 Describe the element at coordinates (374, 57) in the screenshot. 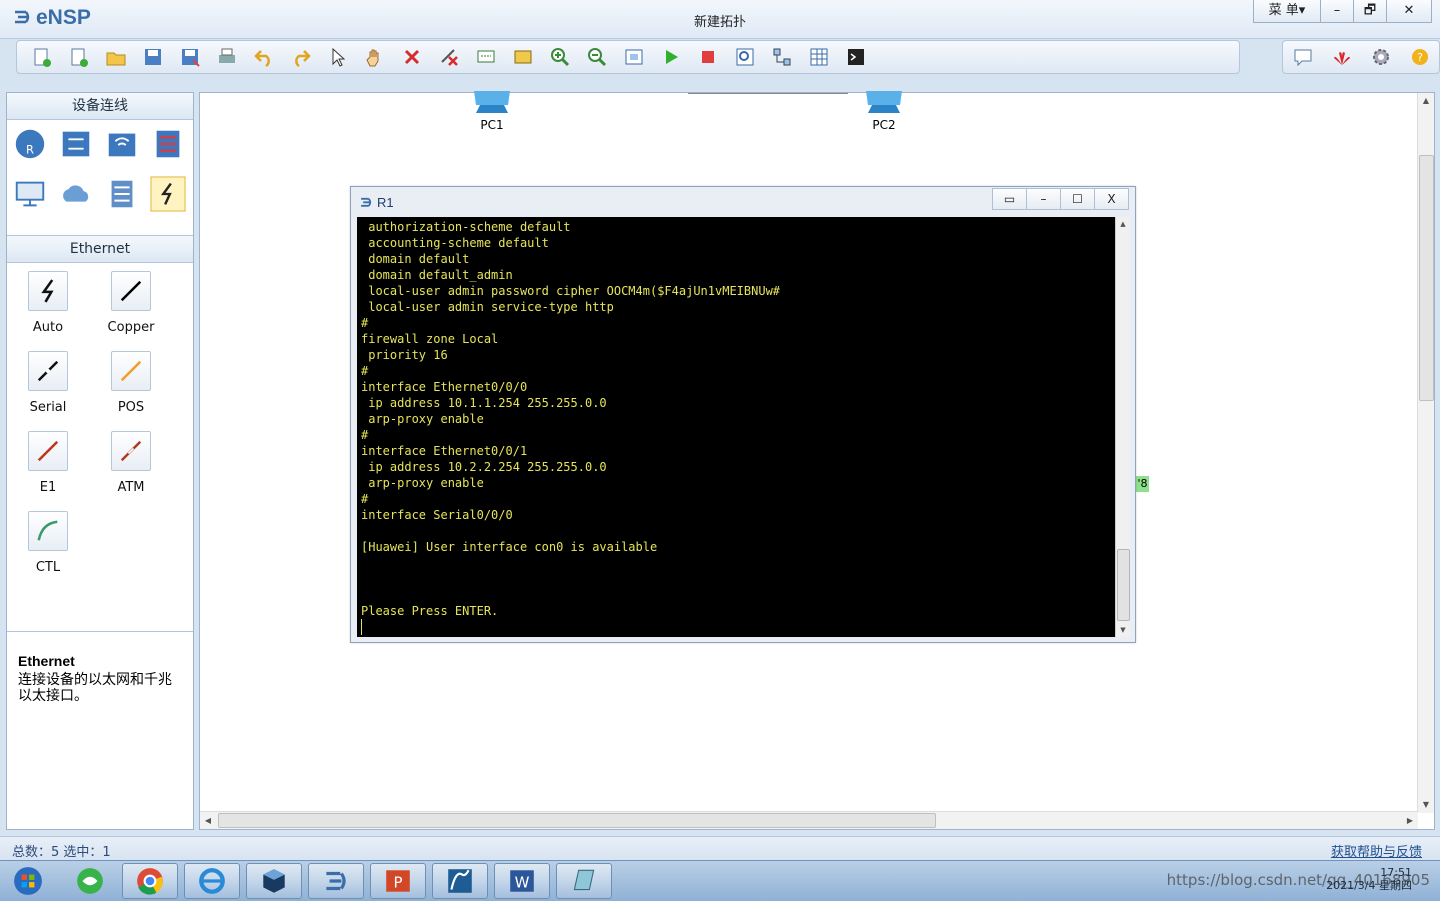

I see `pan-hand-button` at that location.